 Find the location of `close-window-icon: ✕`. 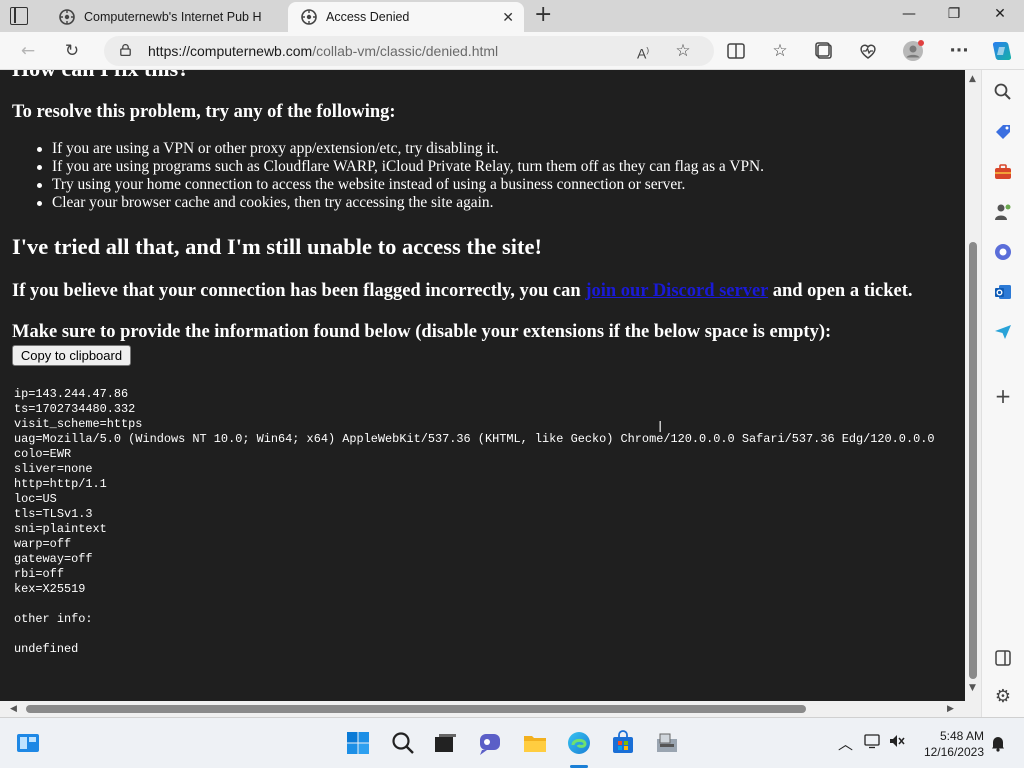

close-window-icon: ✕ is located at coordinates (1000, 14).